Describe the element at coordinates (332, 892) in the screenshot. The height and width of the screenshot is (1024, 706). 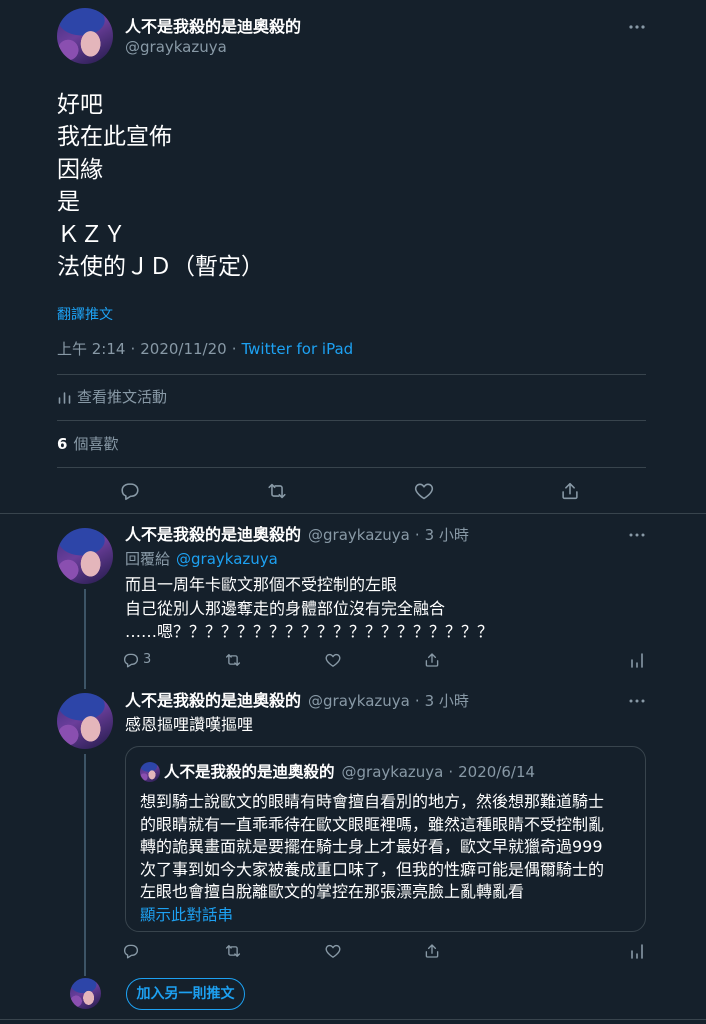
I see `quoted-text-line: 左眼也會擅自脫離歐文的掌控在那張漂亮臉上亂轉亂看` at that location.